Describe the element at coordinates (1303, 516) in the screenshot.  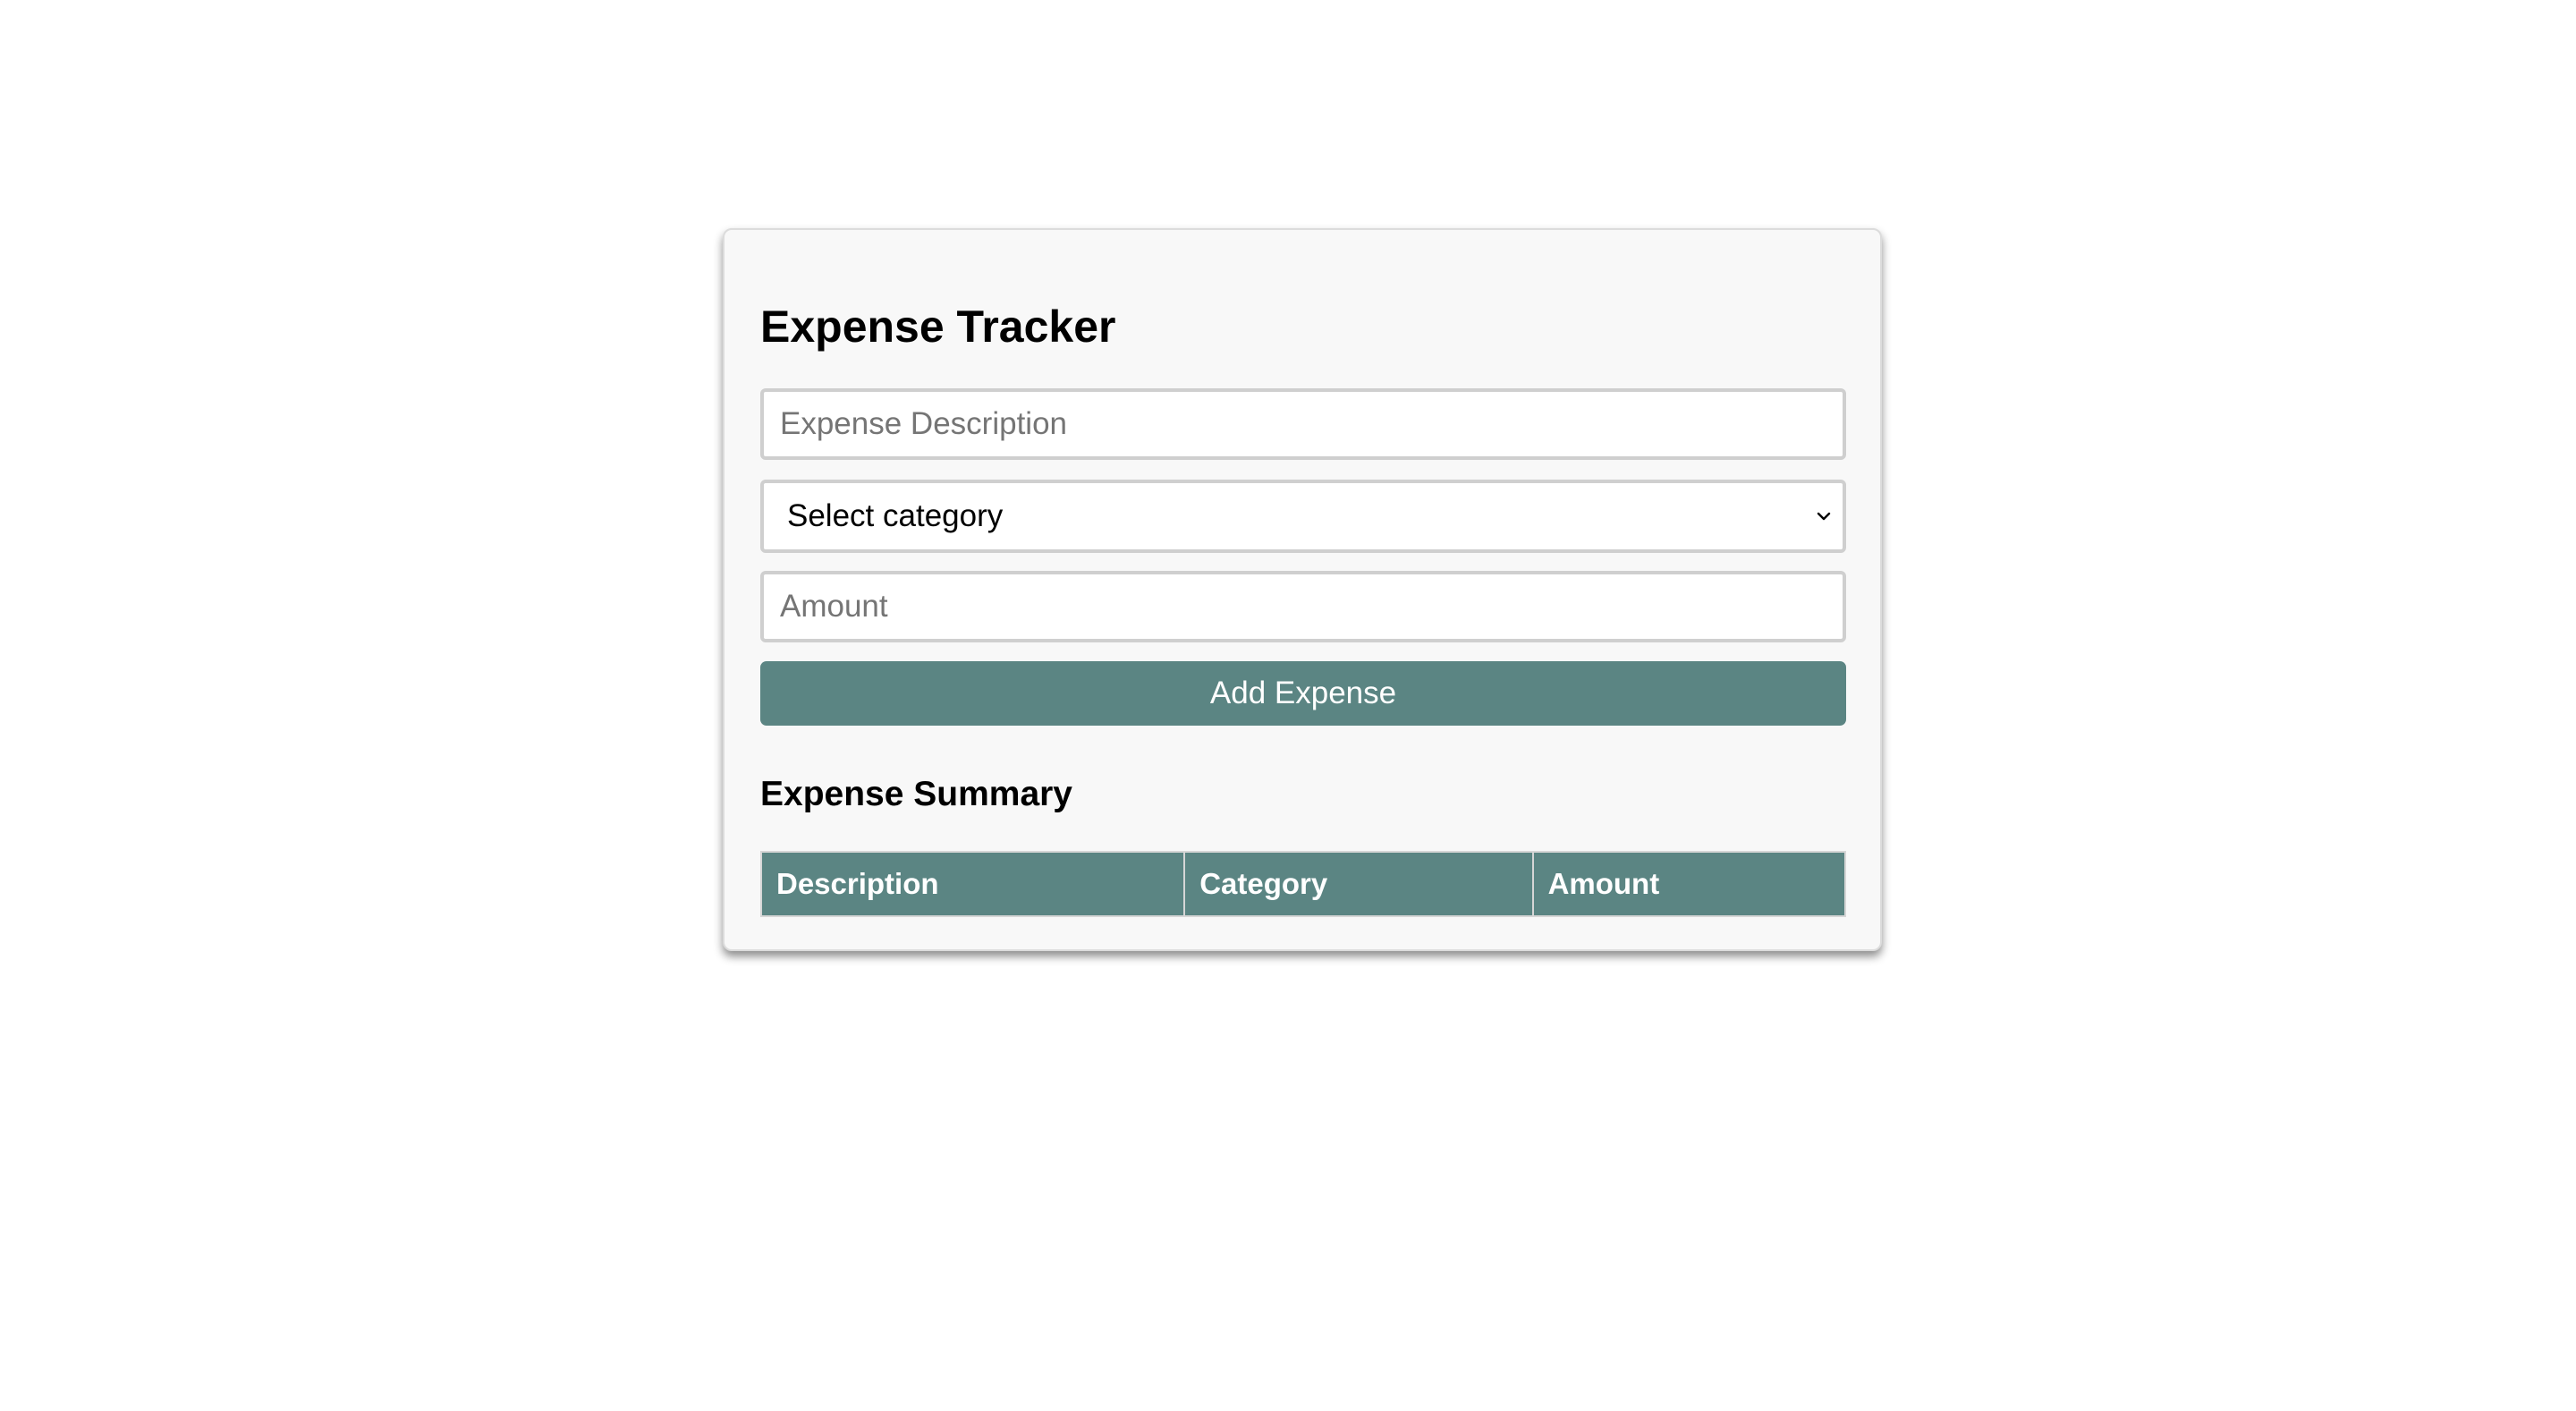
I see `category-select: Select category` at that location.